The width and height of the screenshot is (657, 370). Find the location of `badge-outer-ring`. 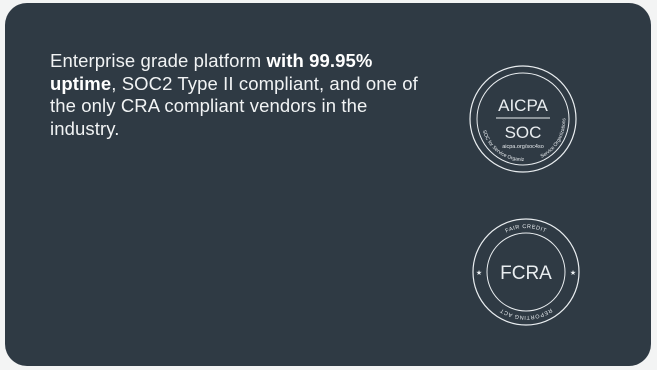

badge-outer-ring is located at coordinates (523, 119).